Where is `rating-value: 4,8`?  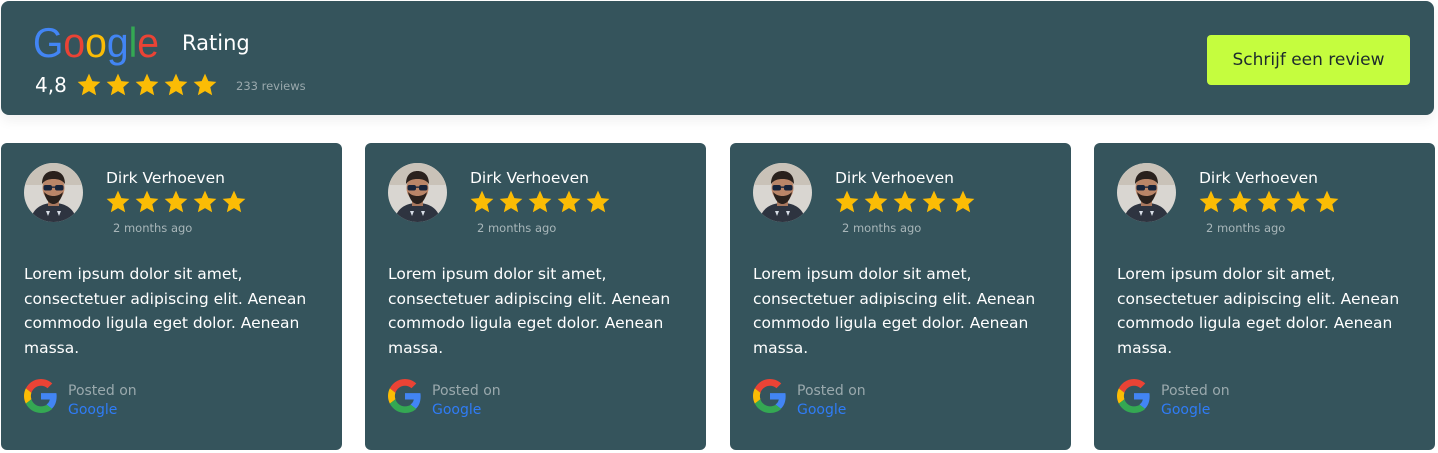 rating-value: 4,8 is located at coordinates (51, 85).